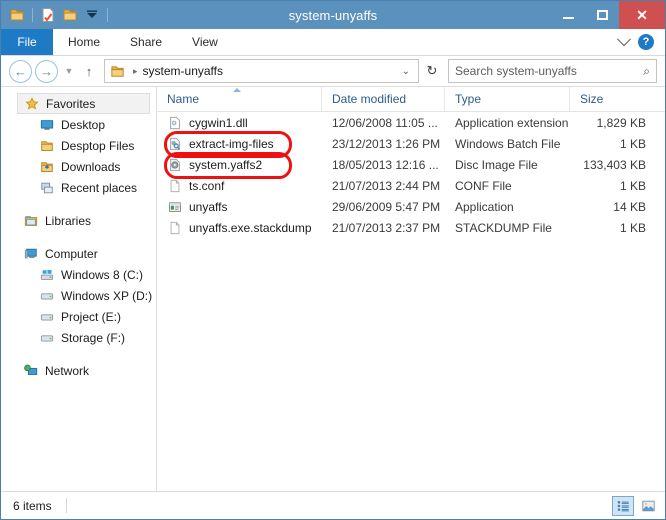  I want to click on sidebar-item-libraries: Libraries, so click(78, 220).